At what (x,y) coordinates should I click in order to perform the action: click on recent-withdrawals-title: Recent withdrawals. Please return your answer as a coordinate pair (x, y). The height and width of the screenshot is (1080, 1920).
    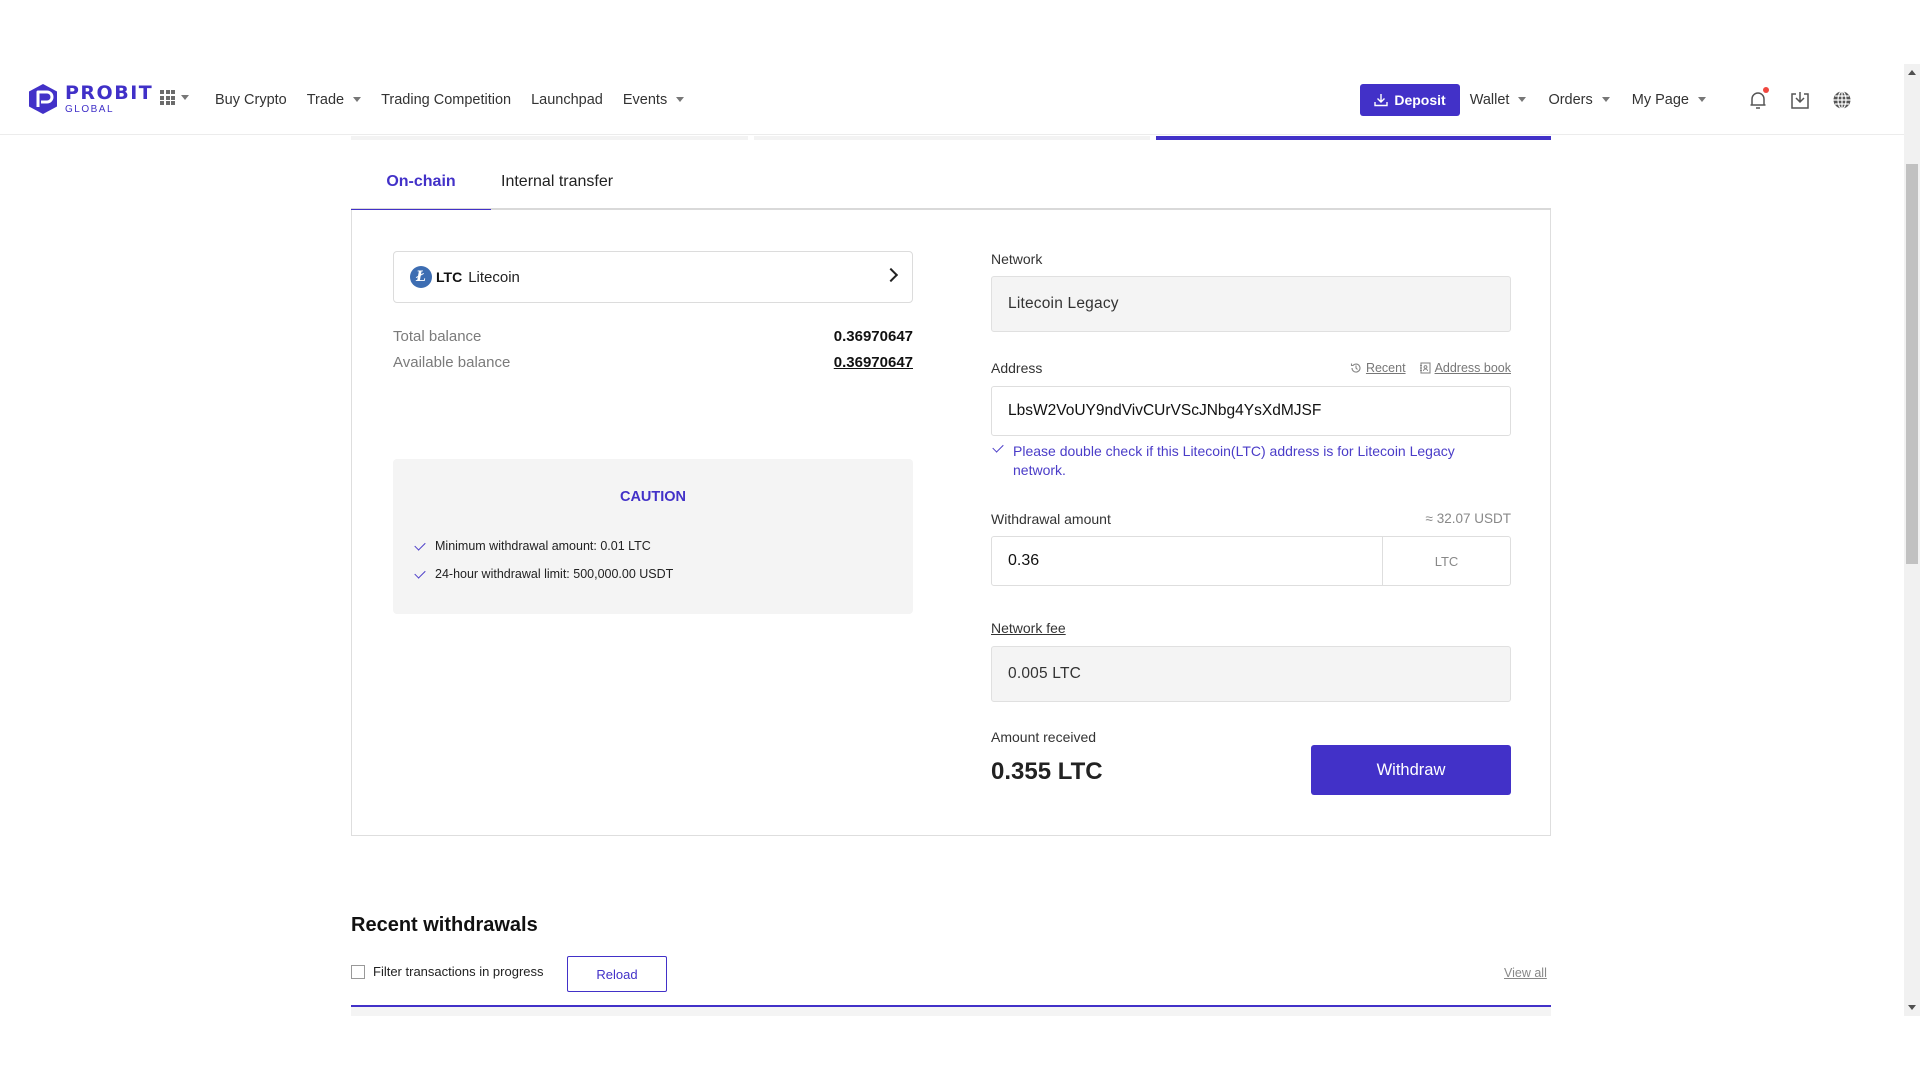
    Looking at the image, I should click on (444, 925).